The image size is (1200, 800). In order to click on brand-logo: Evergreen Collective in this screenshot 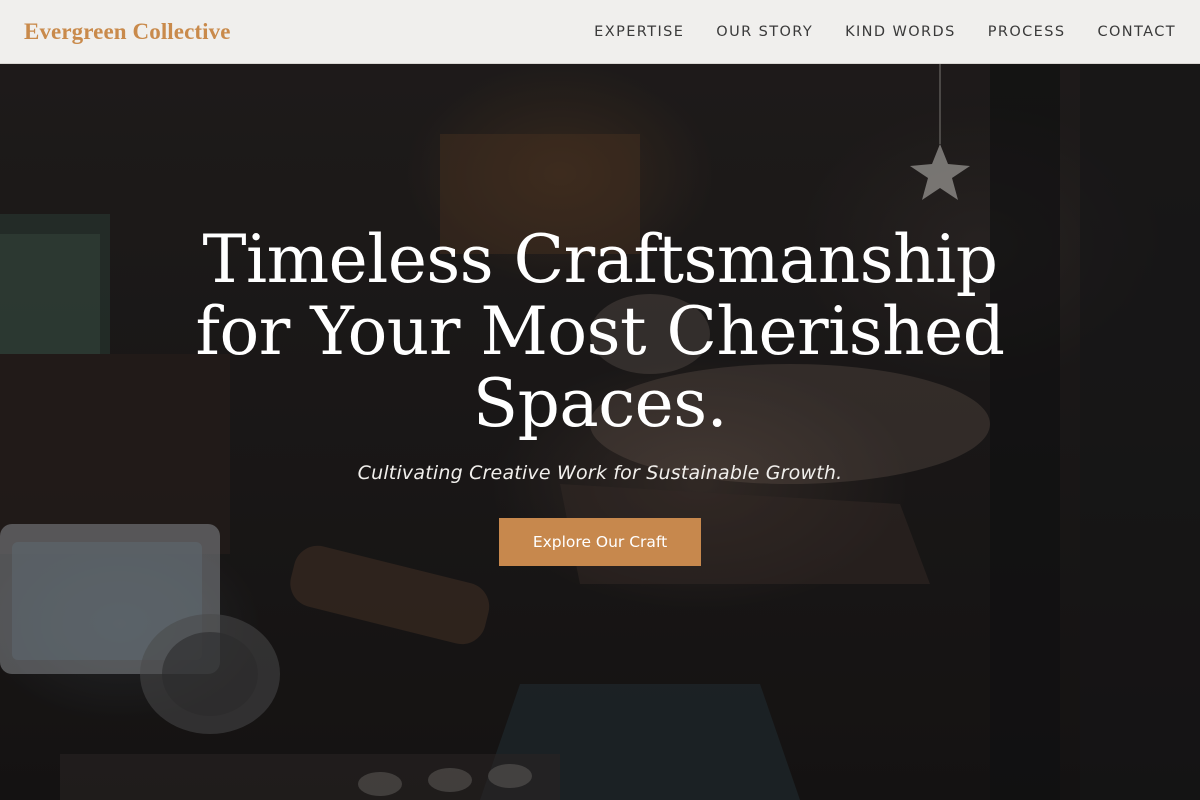, I will do `click(127, 32)`.